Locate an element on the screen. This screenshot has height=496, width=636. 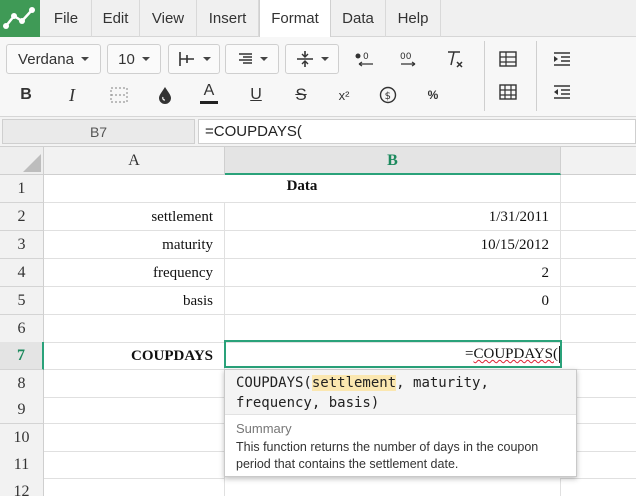
menu-view: View is located at coordinates (168, 18).